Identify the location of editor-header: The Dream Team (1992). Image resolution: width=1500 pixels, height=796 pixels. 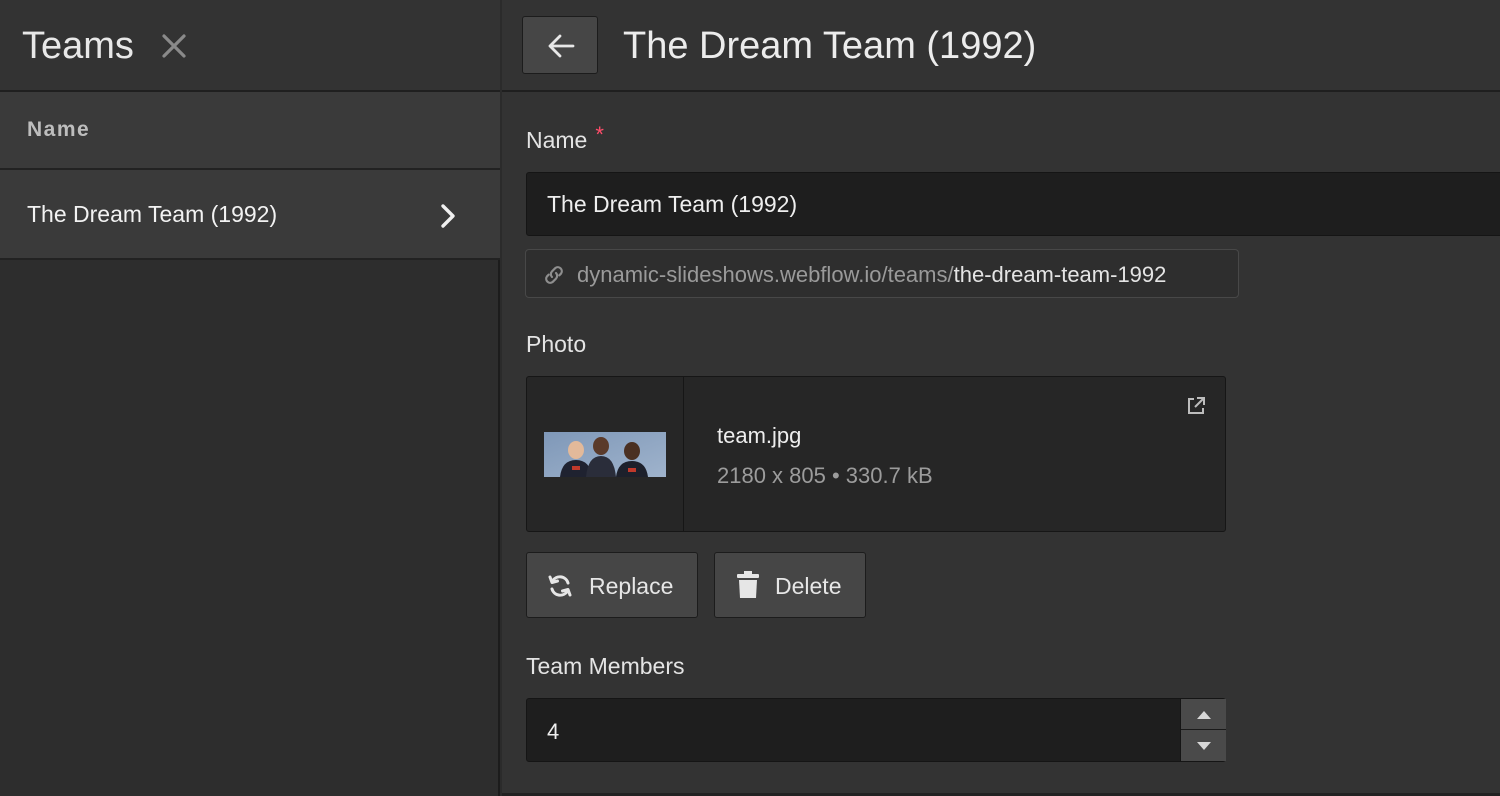
(1001, 46).